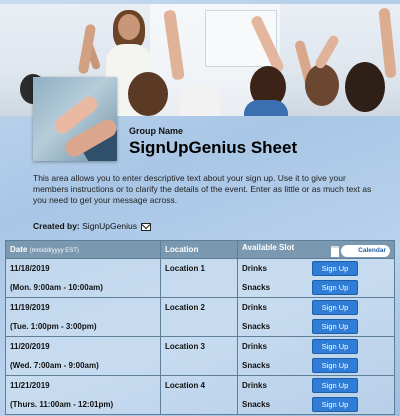 The height and width of the screenshot is (416, 400). What do you see at coordinates (19, 249) in the screenshot?
I see `date-header-label: Date` at bounding box center [19, 249].